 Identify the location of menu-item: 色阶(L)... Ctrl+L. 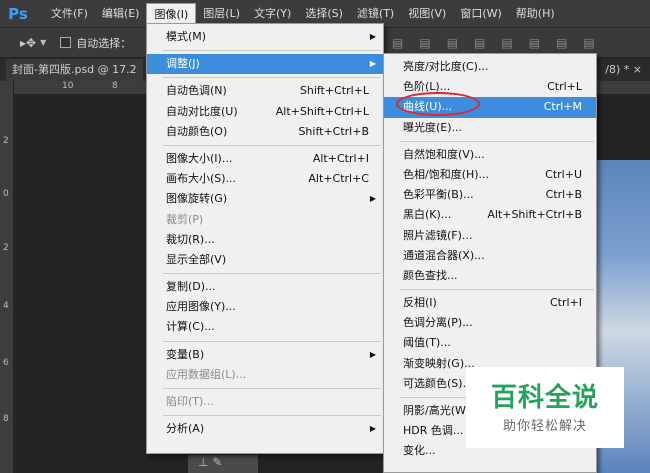
(490, 87).